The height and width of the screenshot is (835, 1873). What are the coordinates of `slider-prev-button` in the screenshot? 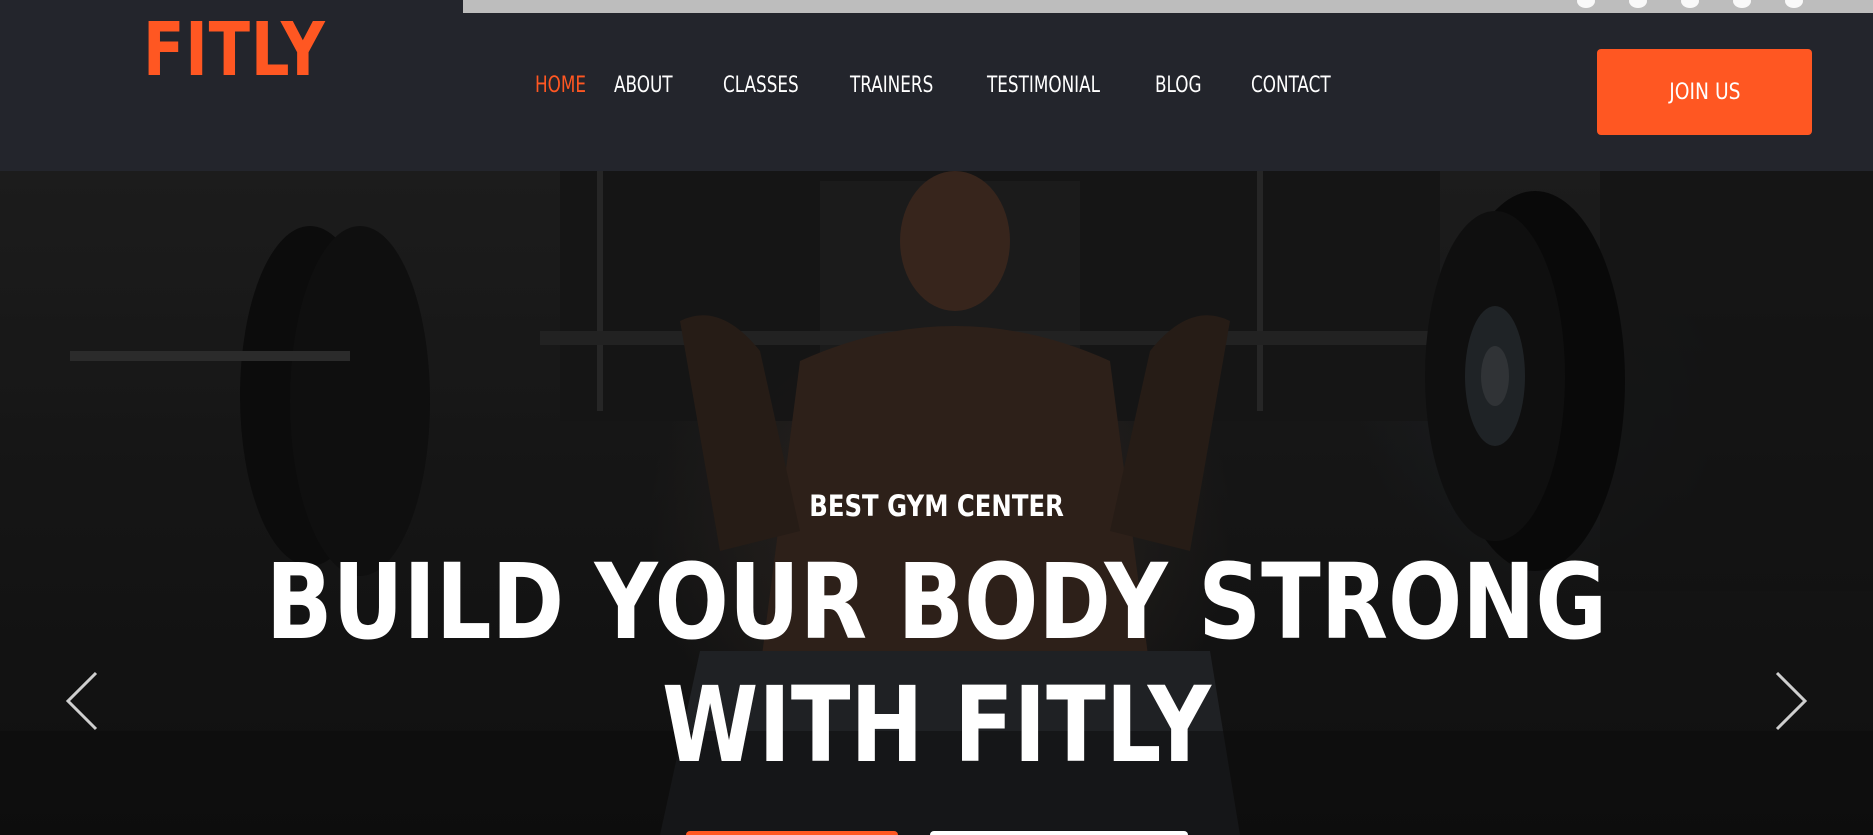 It's located at (84, 701).